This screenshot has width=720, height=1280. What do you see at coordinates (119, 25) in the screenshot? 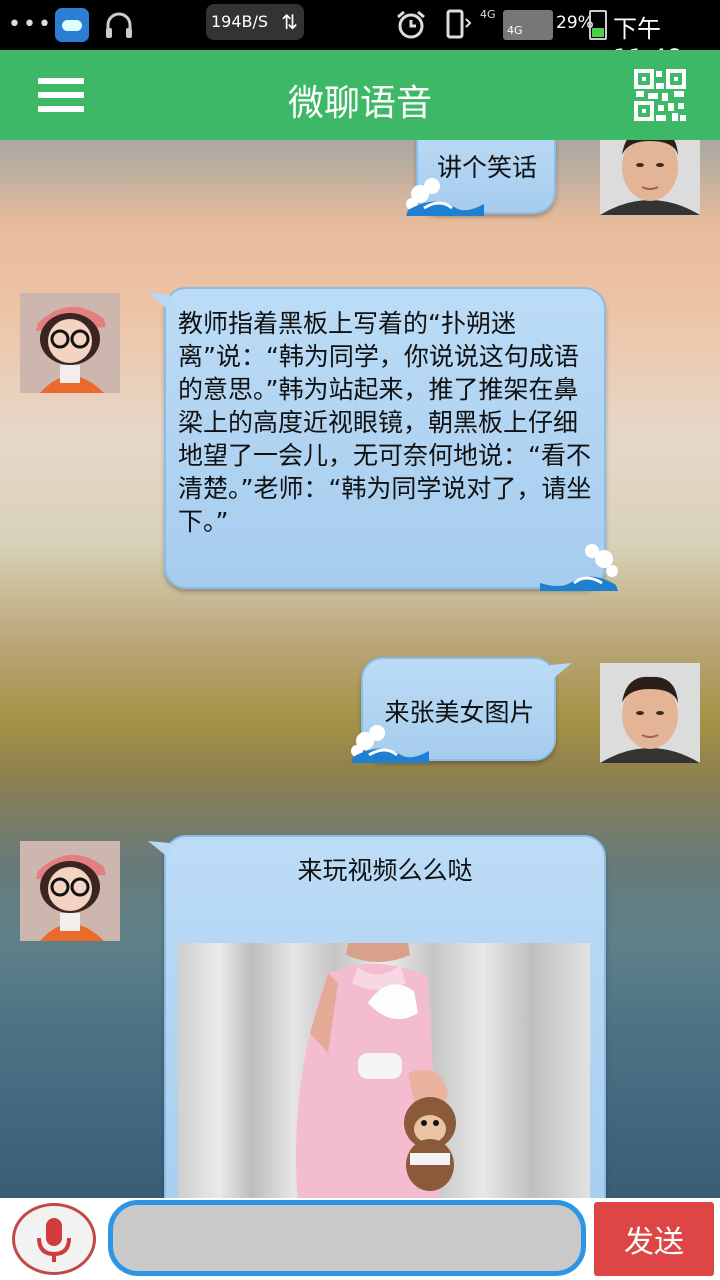
I see `headphone-icon` at bounding box center [119, 25].